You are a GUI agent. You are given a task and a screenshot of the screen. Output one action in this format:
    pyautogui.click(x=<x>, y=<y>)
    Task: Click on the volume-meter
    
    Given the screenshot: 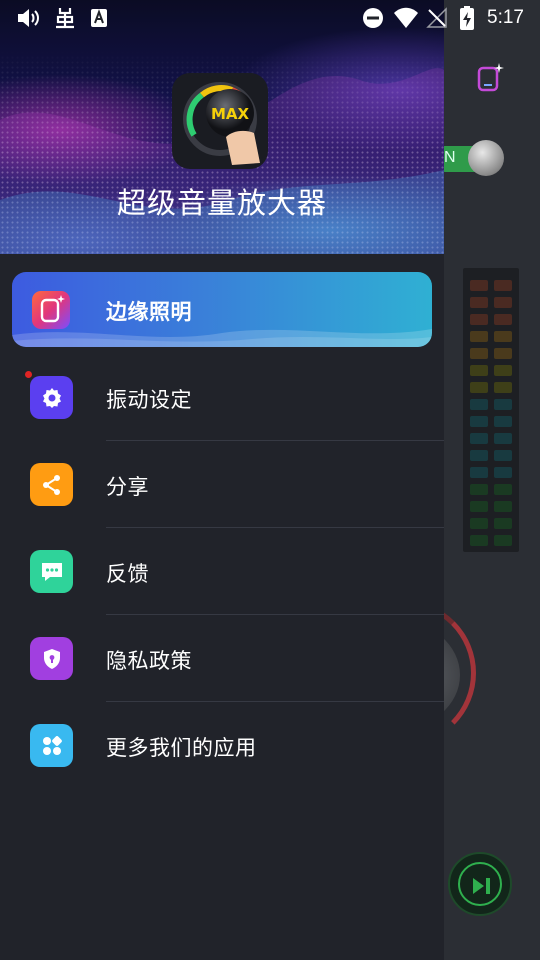 What is the action you would take?
    pyautogui.click(x=491, y=410)
    